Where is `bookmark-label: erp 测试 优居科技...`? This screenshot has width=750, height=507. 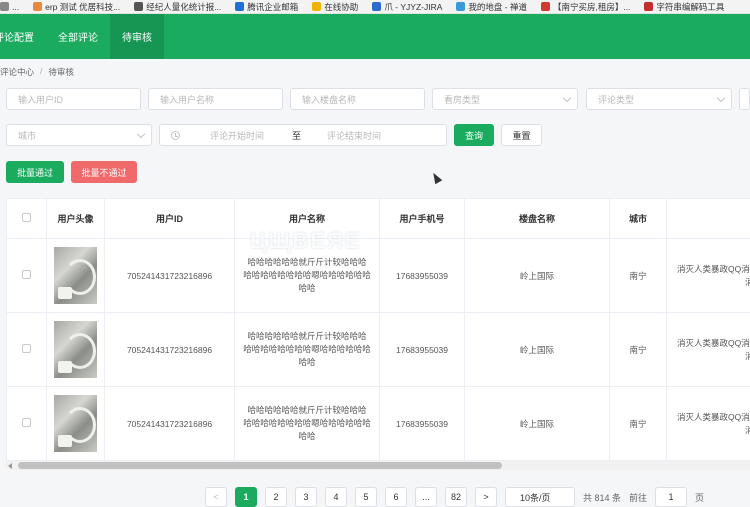 bookmark-label: erp 测试 优居科技... is located at coordinates (82, 7).